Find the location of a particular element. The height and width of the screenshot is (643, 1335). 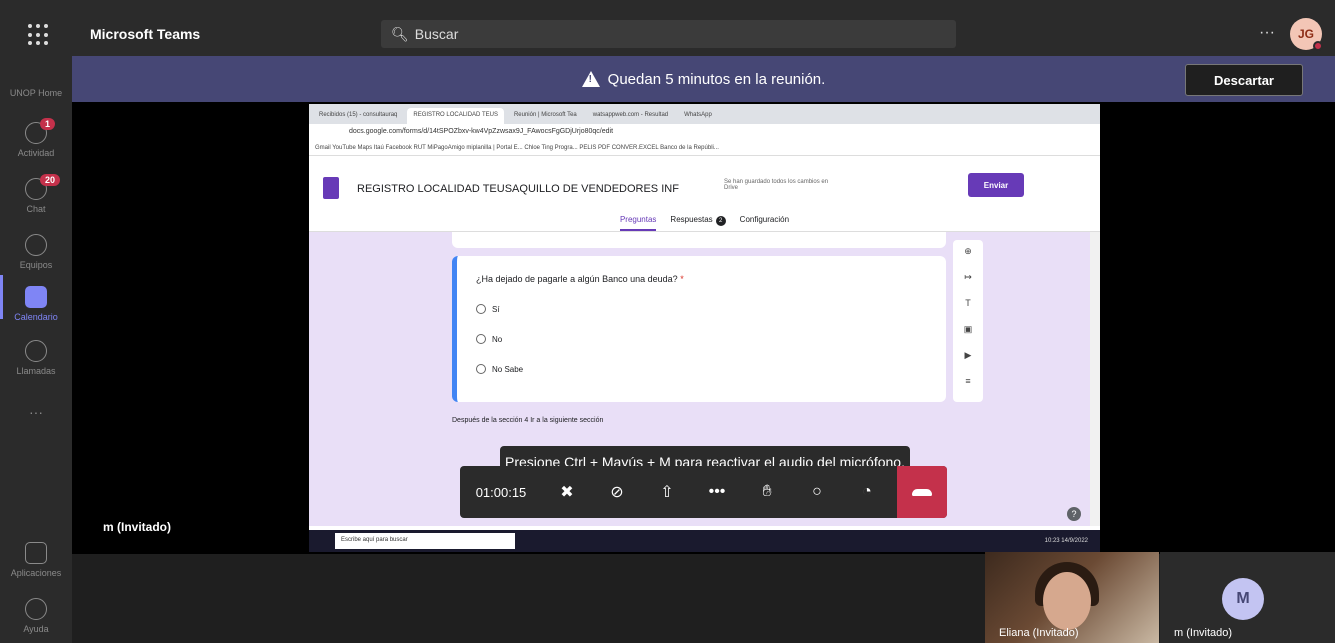

rail-item-label: Actividad is located at coordinates (36, 153).